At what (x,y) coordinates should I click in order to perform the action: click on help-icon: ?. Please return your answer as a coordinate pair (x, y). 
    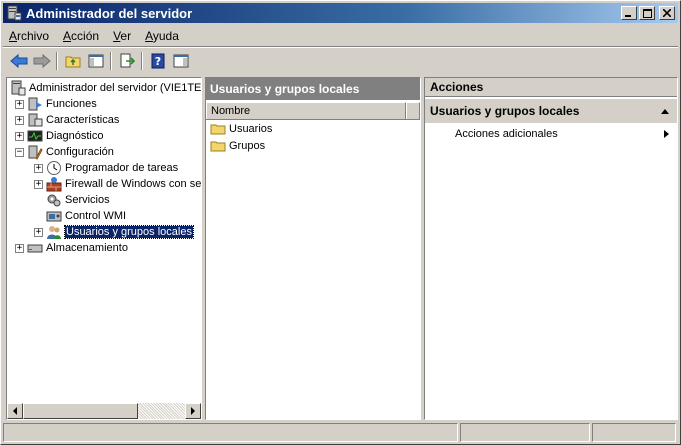
    Looking at the image, I should click on (157, 61).